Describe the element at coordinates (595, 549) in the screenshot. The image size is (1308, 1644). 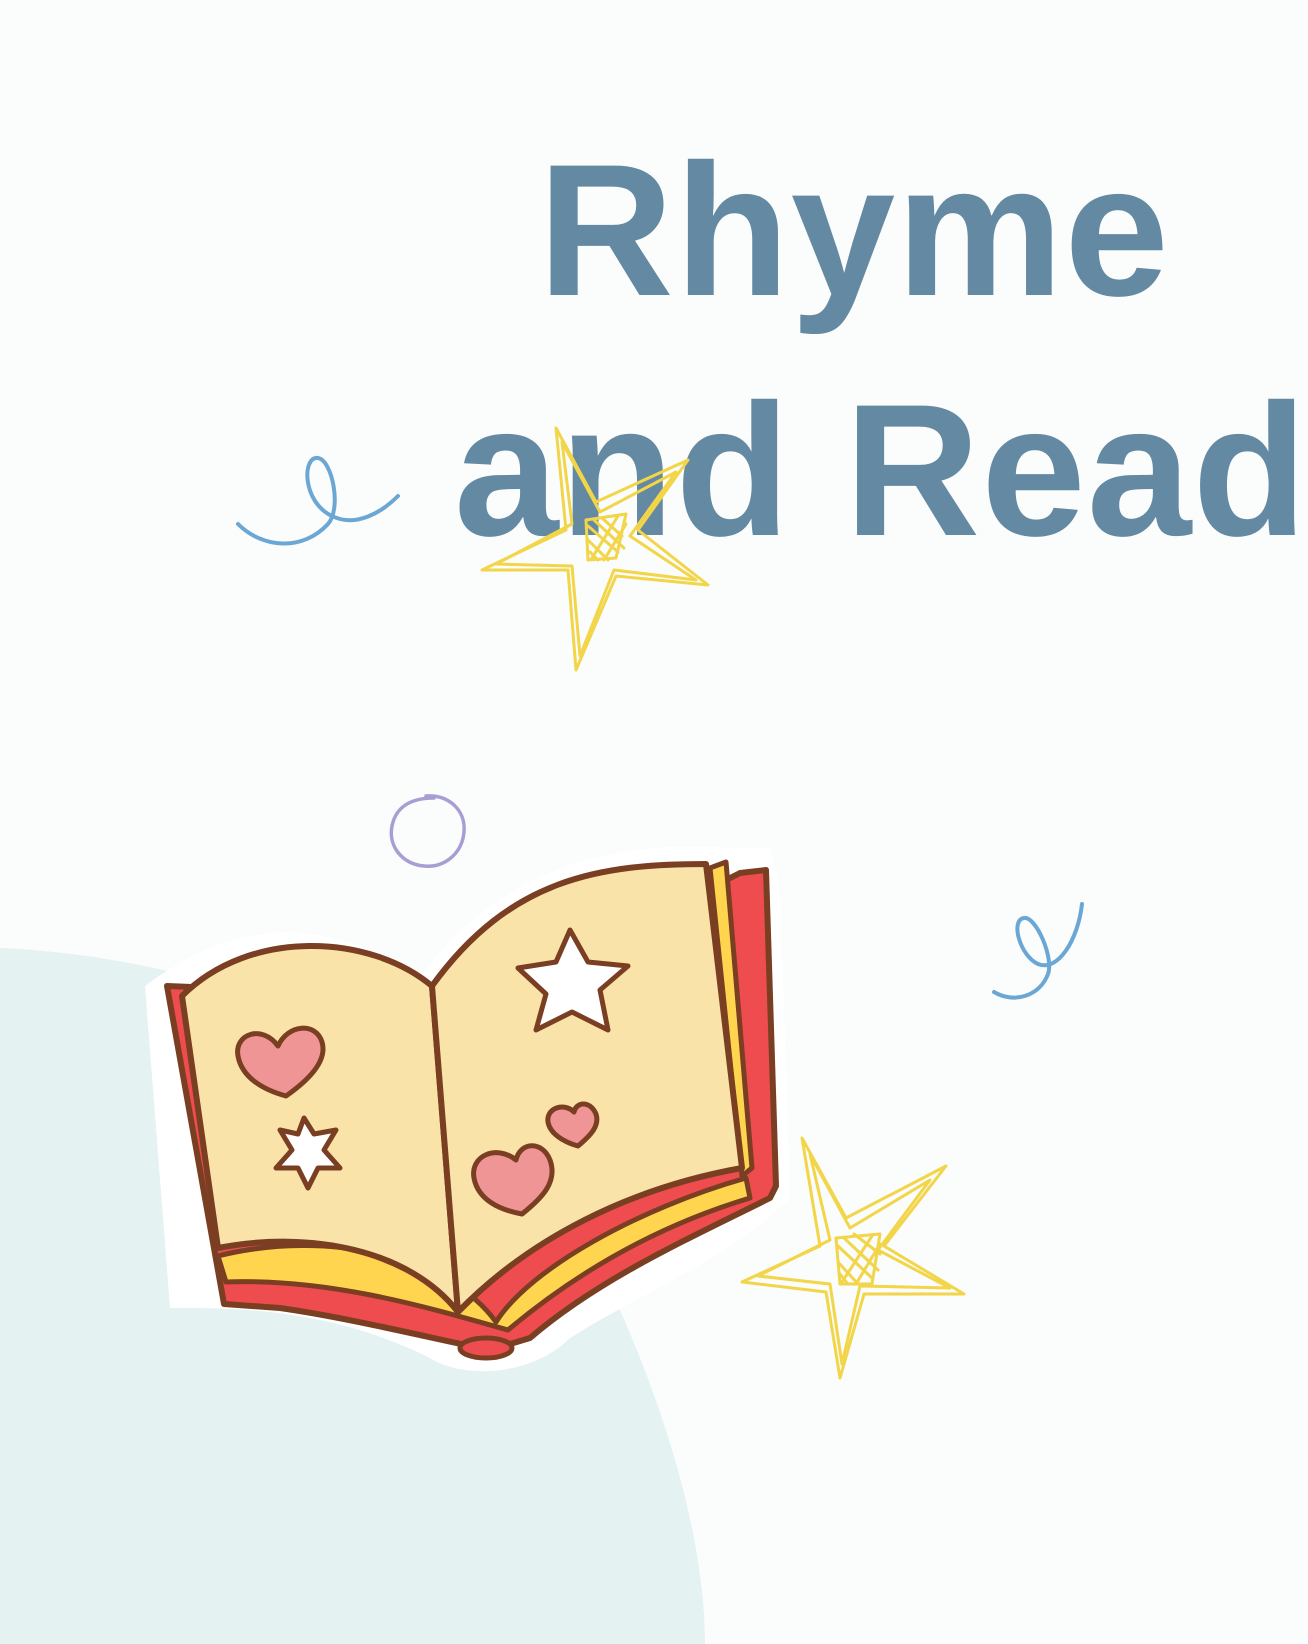
I see `star-doodle-icon` at that location.